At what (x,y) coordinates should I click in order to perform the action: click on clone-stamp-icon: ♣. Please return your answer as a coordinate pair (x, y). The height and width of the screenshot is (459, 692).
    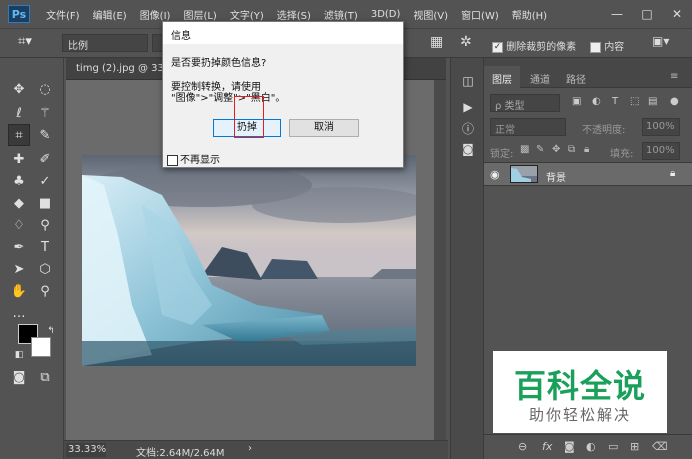
    Looking at the image, I should click on (19, 181).